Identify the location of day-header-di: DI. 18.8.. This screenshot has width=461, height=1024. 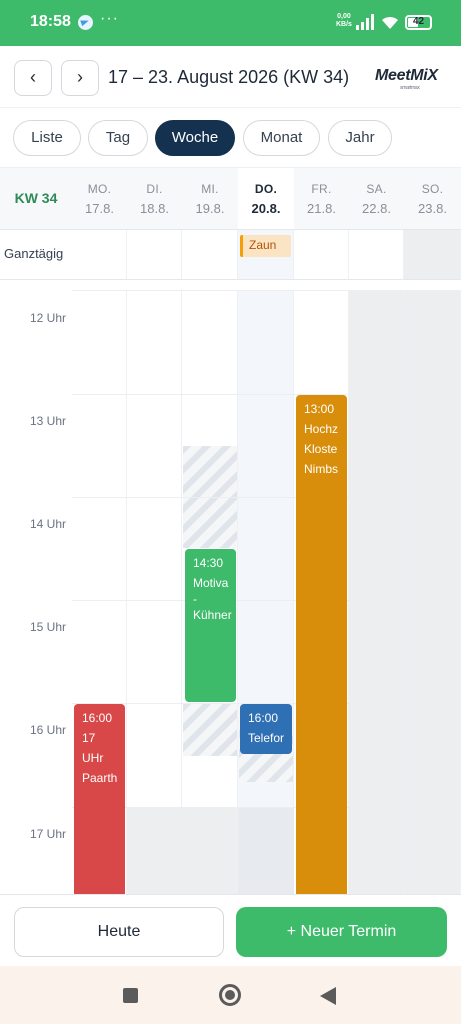
(154, 199).